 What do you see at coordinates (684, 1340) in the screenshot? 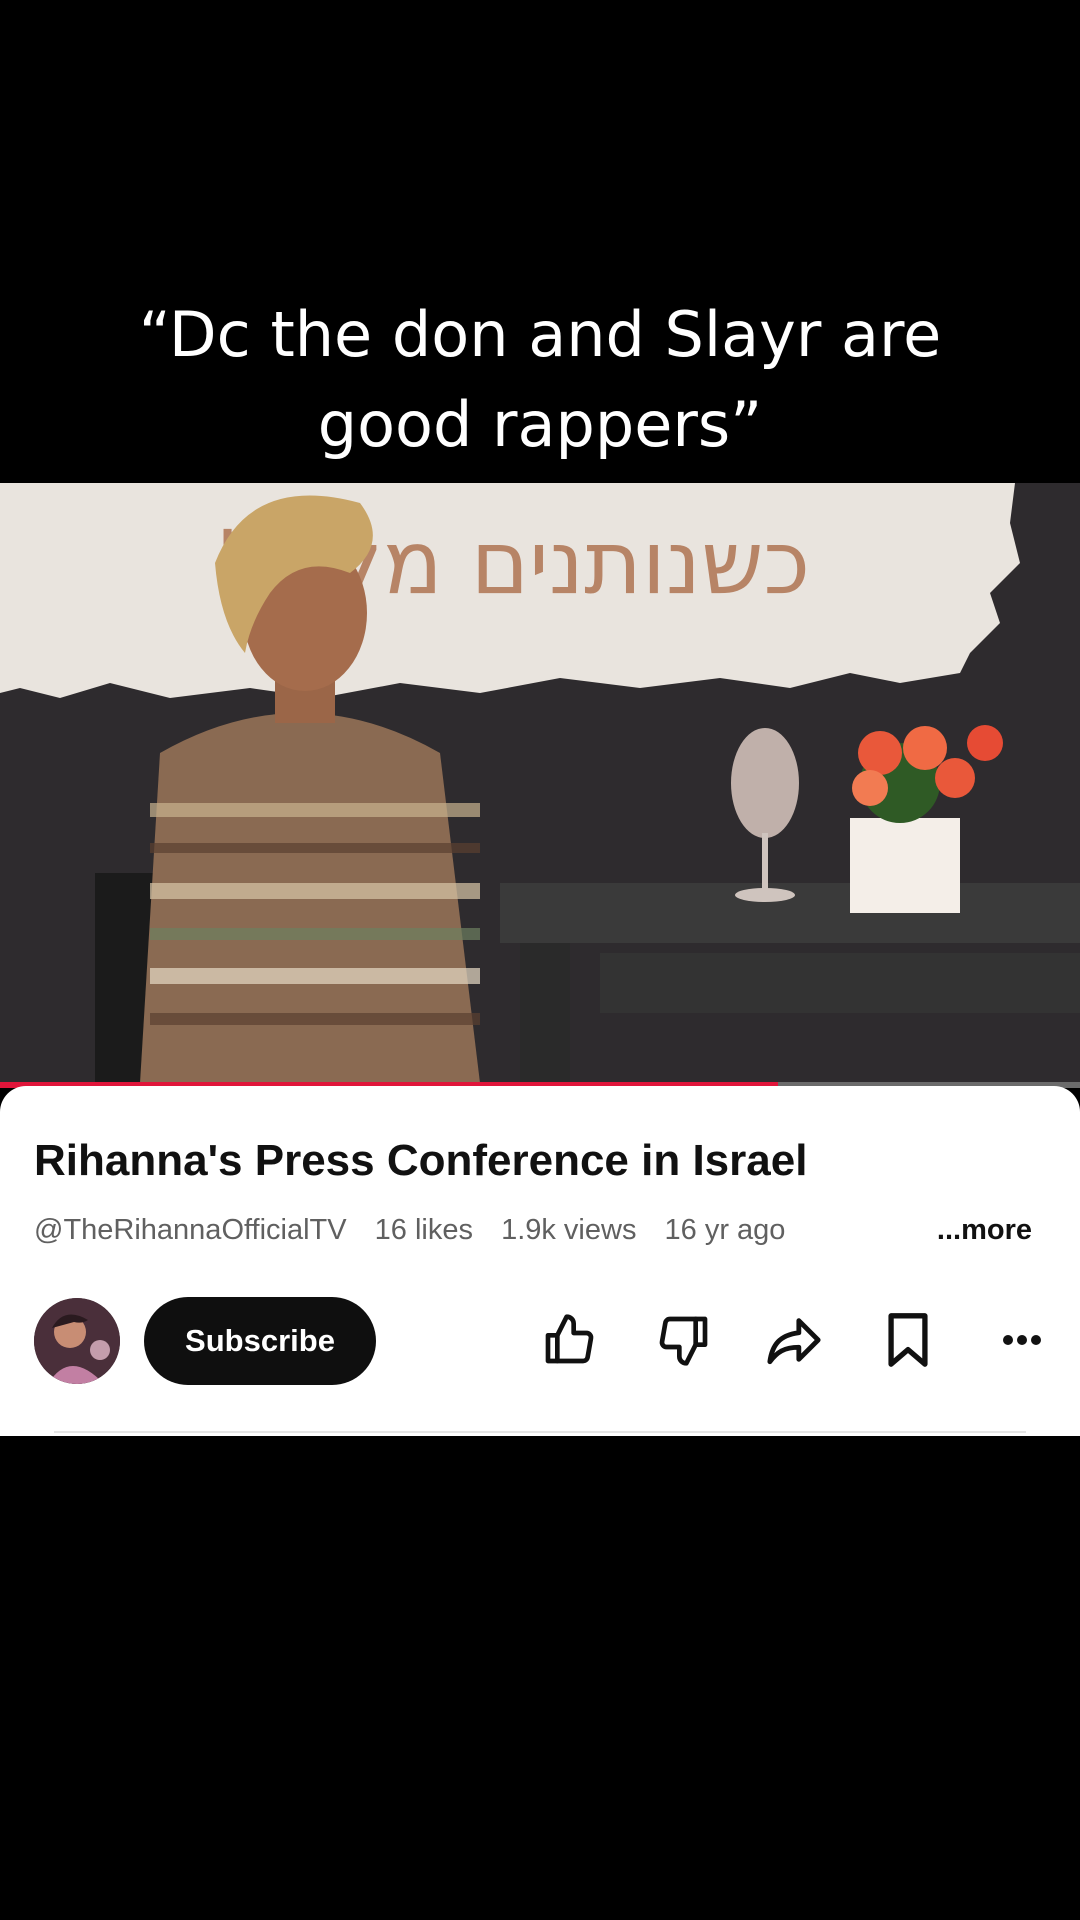
I see `thumbs-down-icon` at bounding box center [684, 1340].